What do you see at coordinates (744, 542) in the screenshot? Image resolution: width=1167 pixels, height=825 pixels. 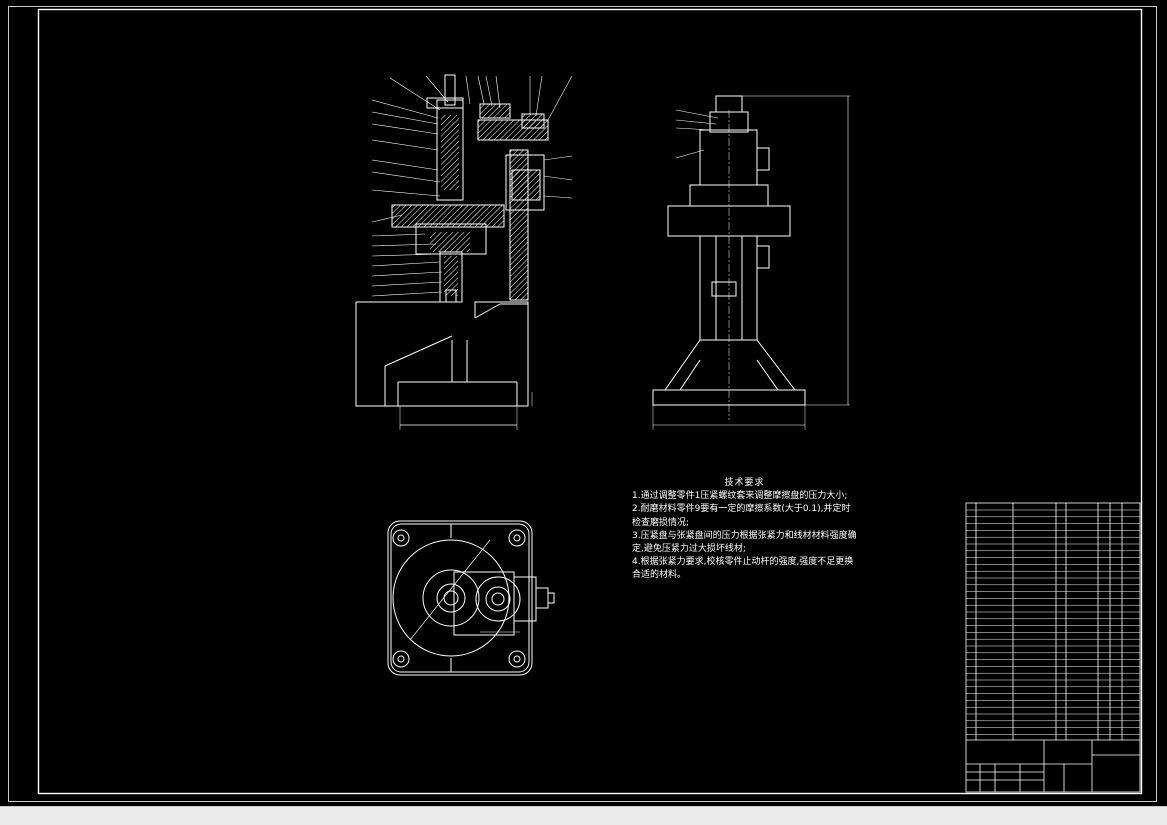 I see `requirement-item-3: 3.压紧盘与张紧盘间的压力根据张紧力和线材材料强度确定,避免压紧力过大损坏线材;` at bounding box center [744, 542].